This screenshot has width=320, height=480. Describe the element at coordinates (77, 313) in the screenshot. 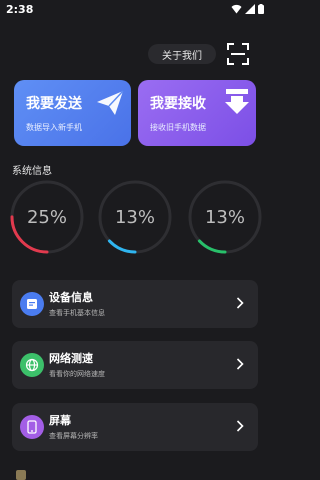

I see `row-subtitle: 查看手机基本信息` at that location.